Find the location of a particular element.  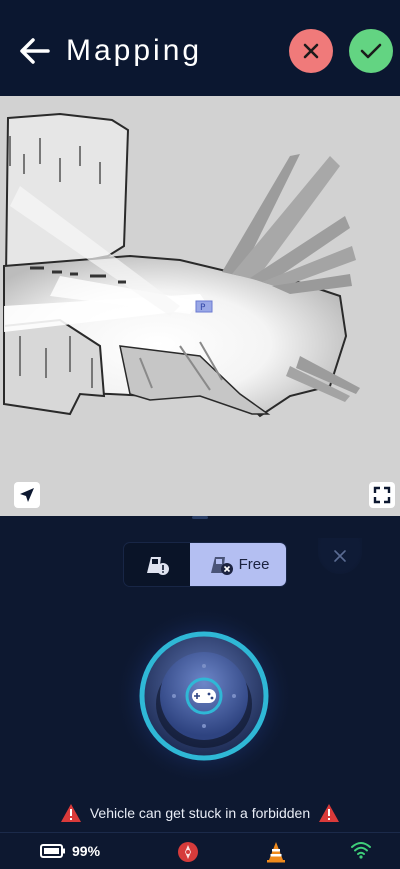

zone-option-warning is located at coordinates (157, 564).